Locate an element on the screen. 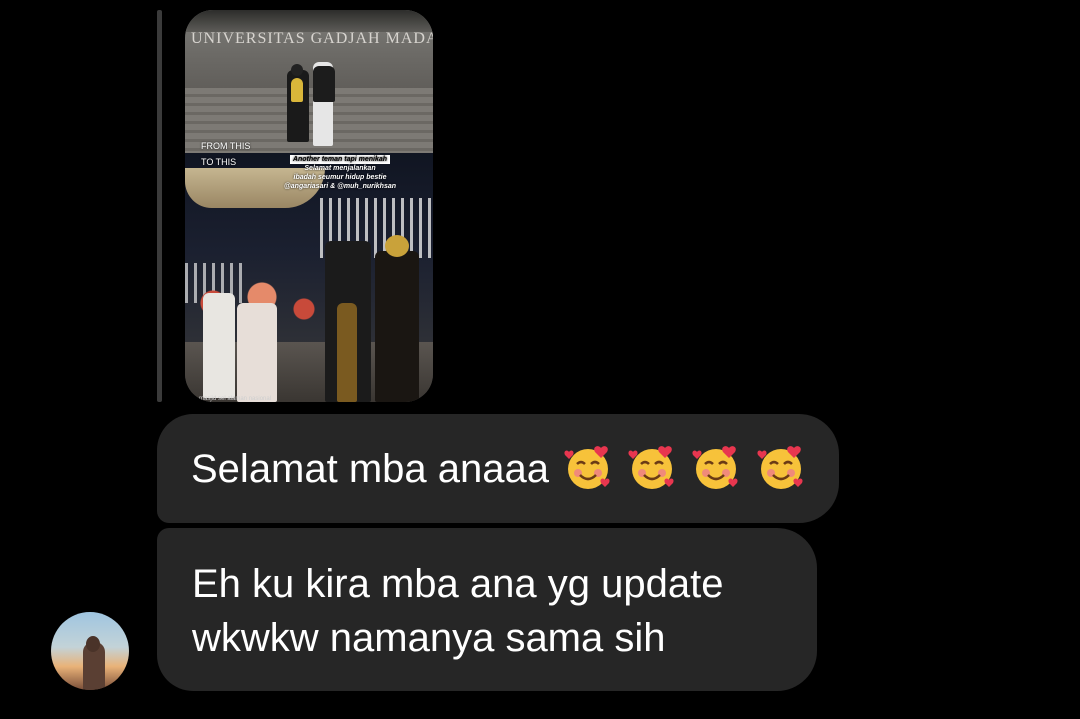 Image resolution: width=1080 pixels, height=719 pixels. message-bubble: Selamat mba anaaa is located at coordinates (498, 468).